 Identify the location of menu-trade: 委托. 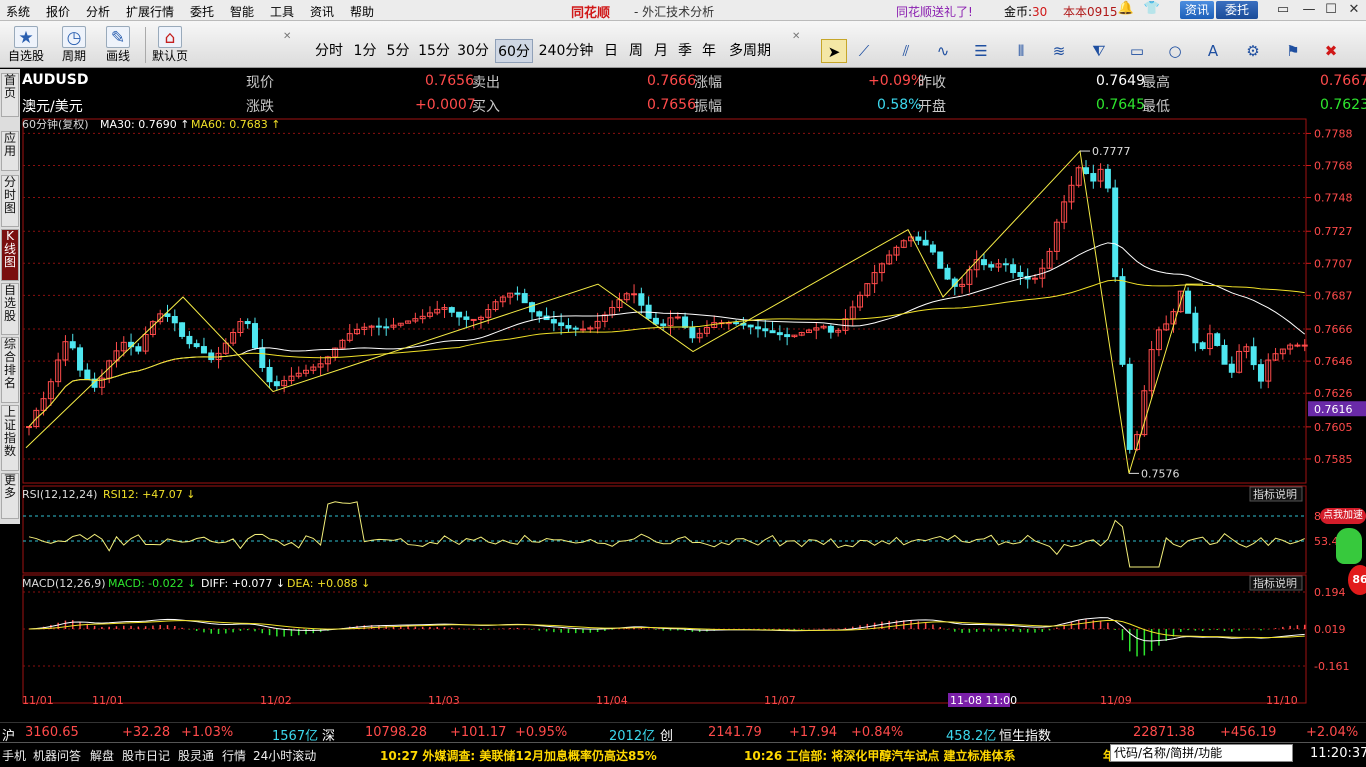
(202, 11).